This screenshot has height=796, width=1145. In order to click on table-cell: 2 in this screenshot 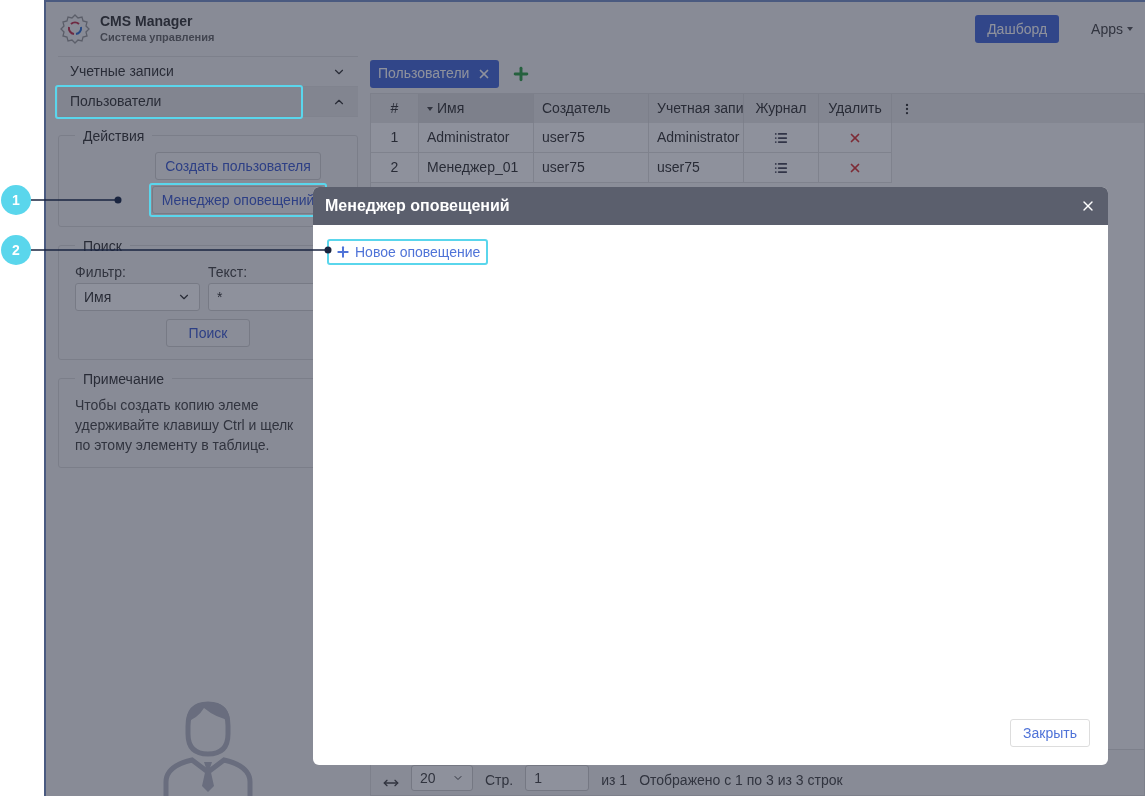, I will do `click(395, 167)`.